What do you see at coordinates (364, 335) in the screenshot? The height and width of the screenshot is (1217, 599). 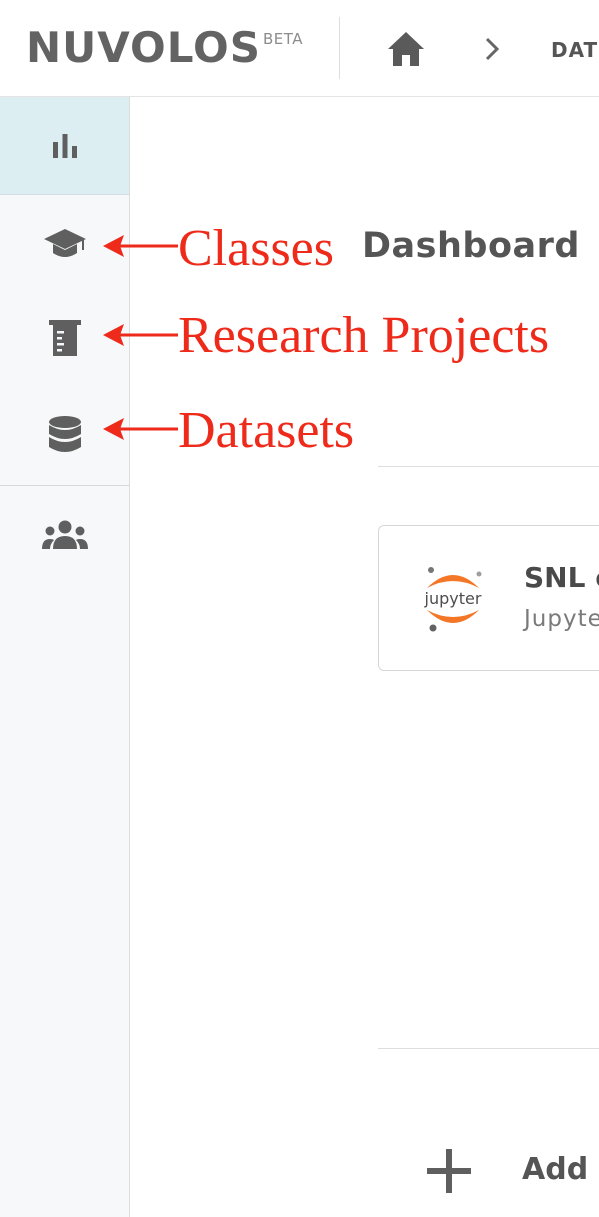 I see `annotation-research-projects: Research Projects` at bounding box center [364, 335].